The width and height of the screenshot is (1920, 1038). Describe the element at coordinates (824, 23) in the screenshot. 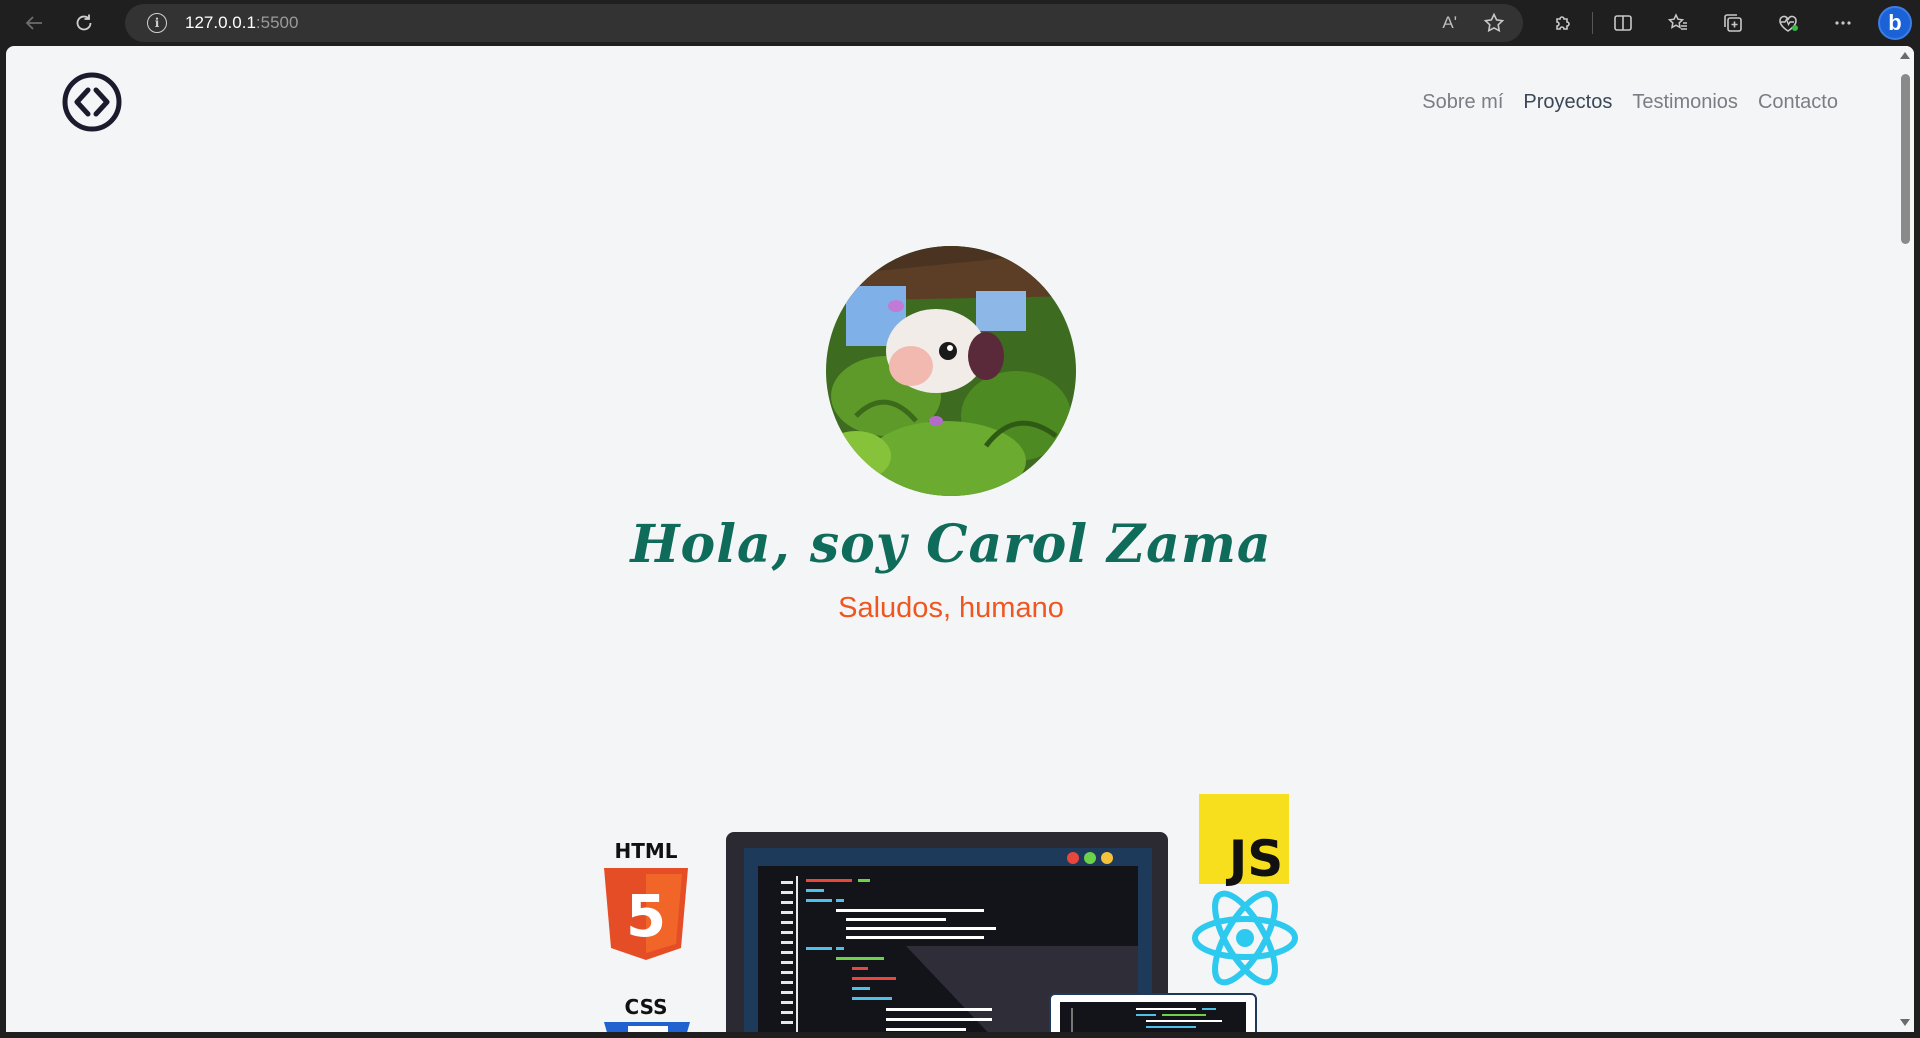

I see `address-bar: i 127.0.0.1:5500 Aʹ` at that location.